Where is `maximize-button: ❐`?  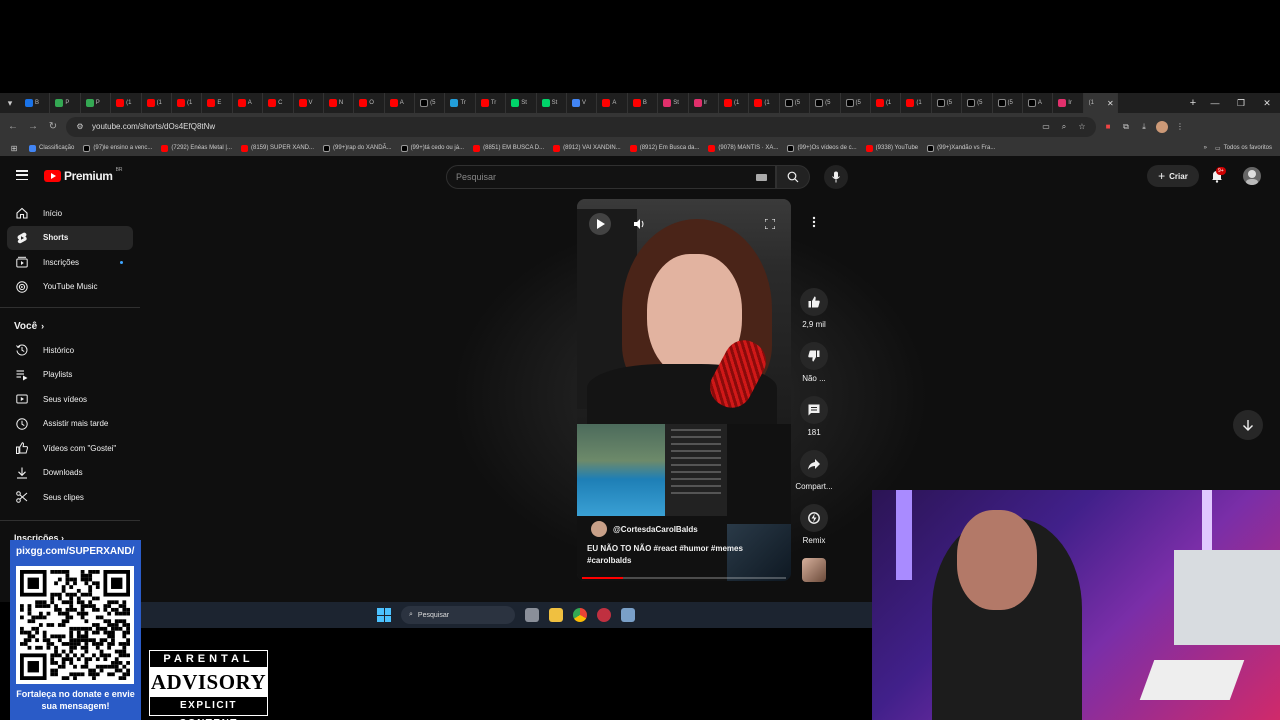 maximize-button: ❐ is located at coordinates (1241, 103).